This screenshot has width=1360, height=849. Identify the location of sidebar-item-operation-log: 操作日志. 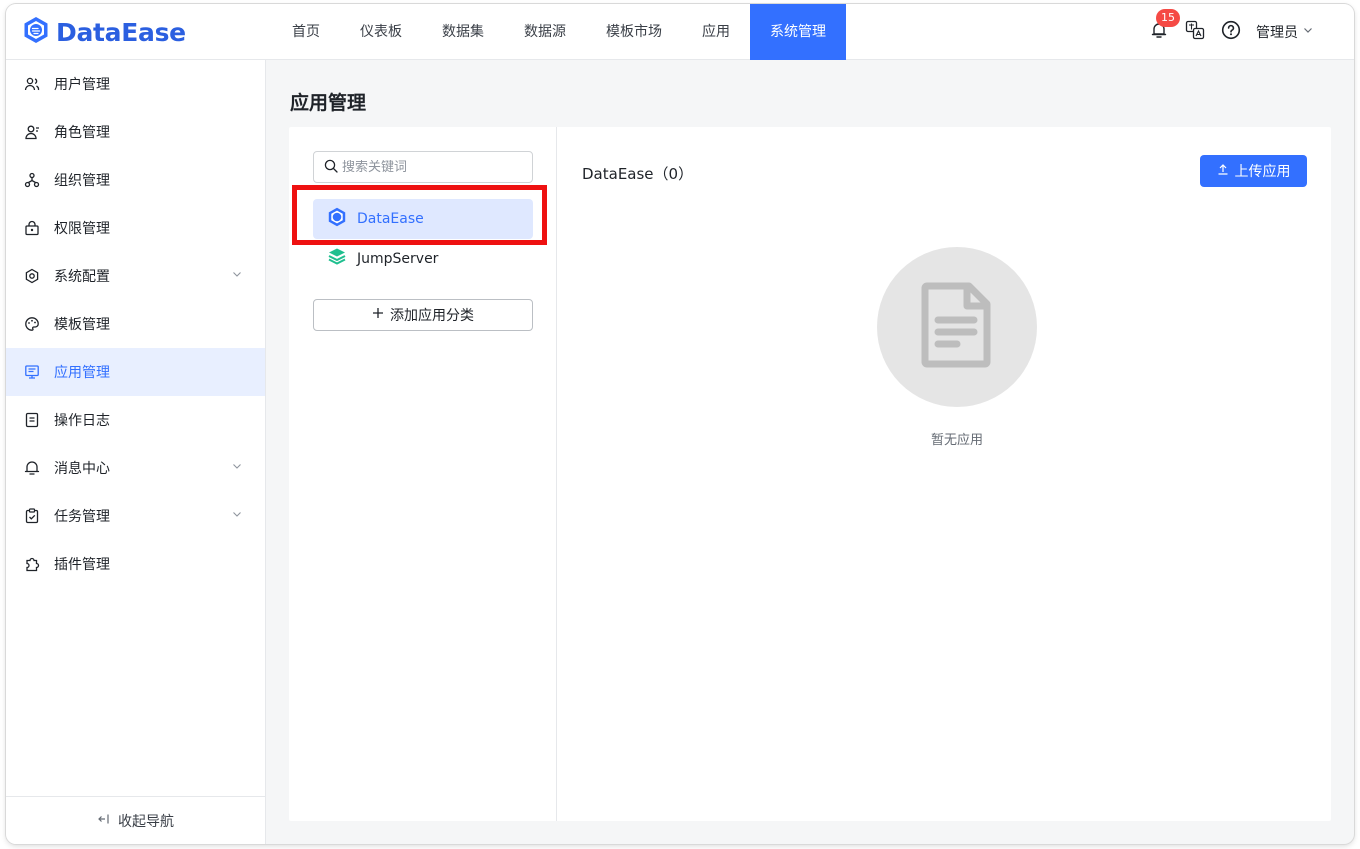
(135, 420).